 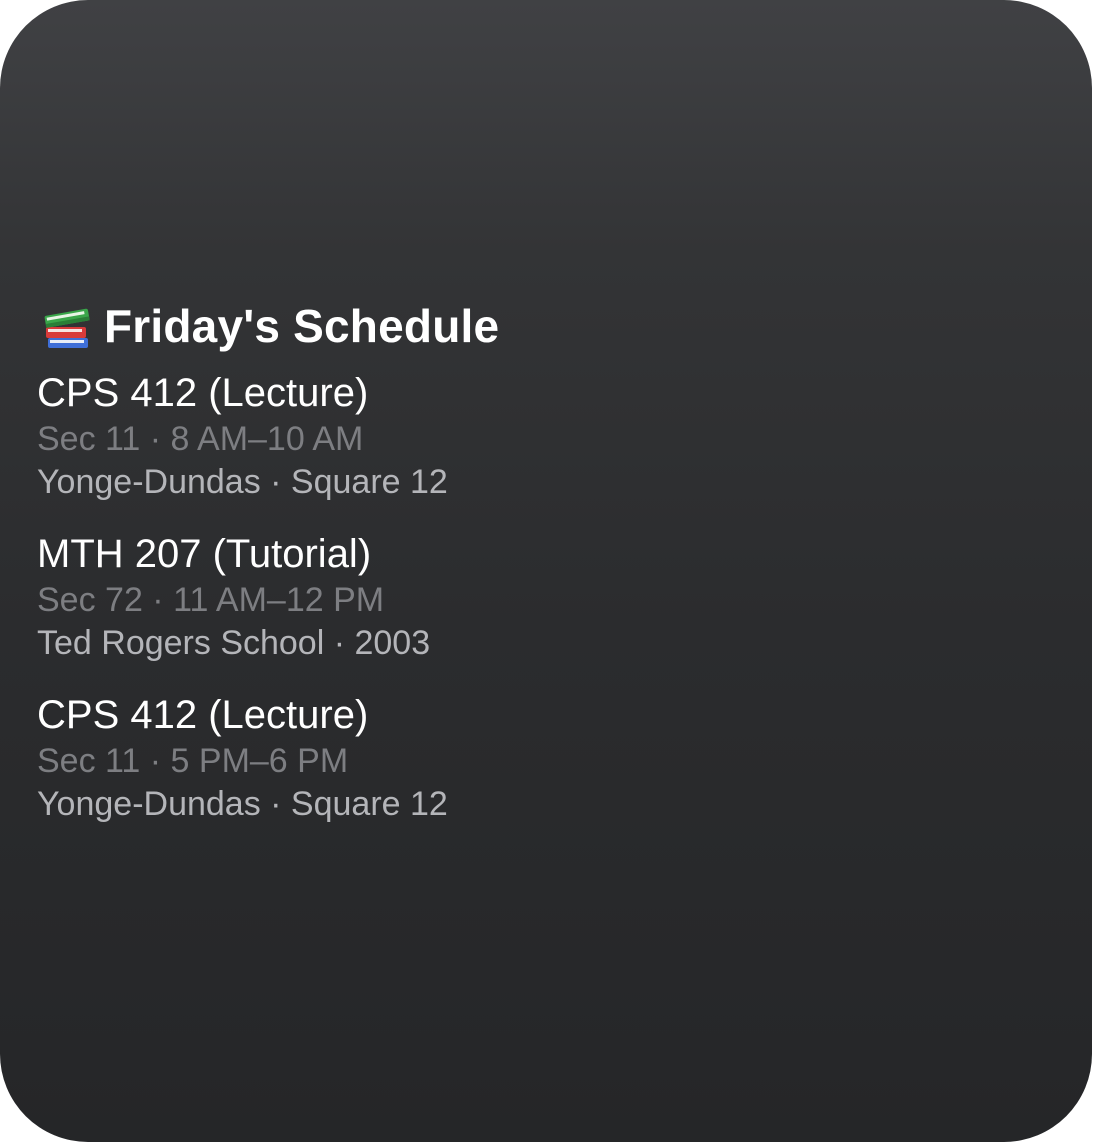 What do you see at coordinates (193, 761) in the screenshot?
I see `event-time: Sec 11 · 5 PM–6 PM` at bounding box center [193, 761].